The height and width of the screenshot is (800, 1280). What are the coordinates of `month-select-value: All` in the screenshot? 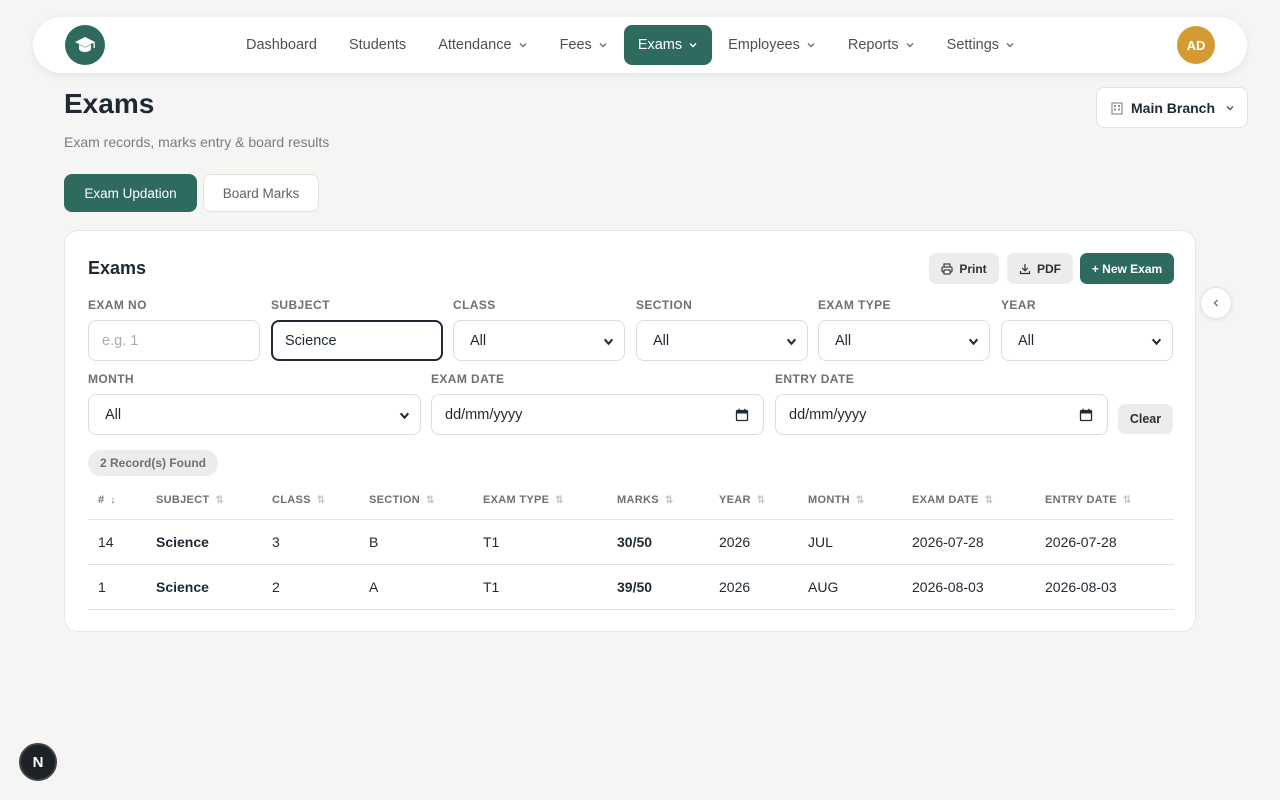 It's located at (113, 414).